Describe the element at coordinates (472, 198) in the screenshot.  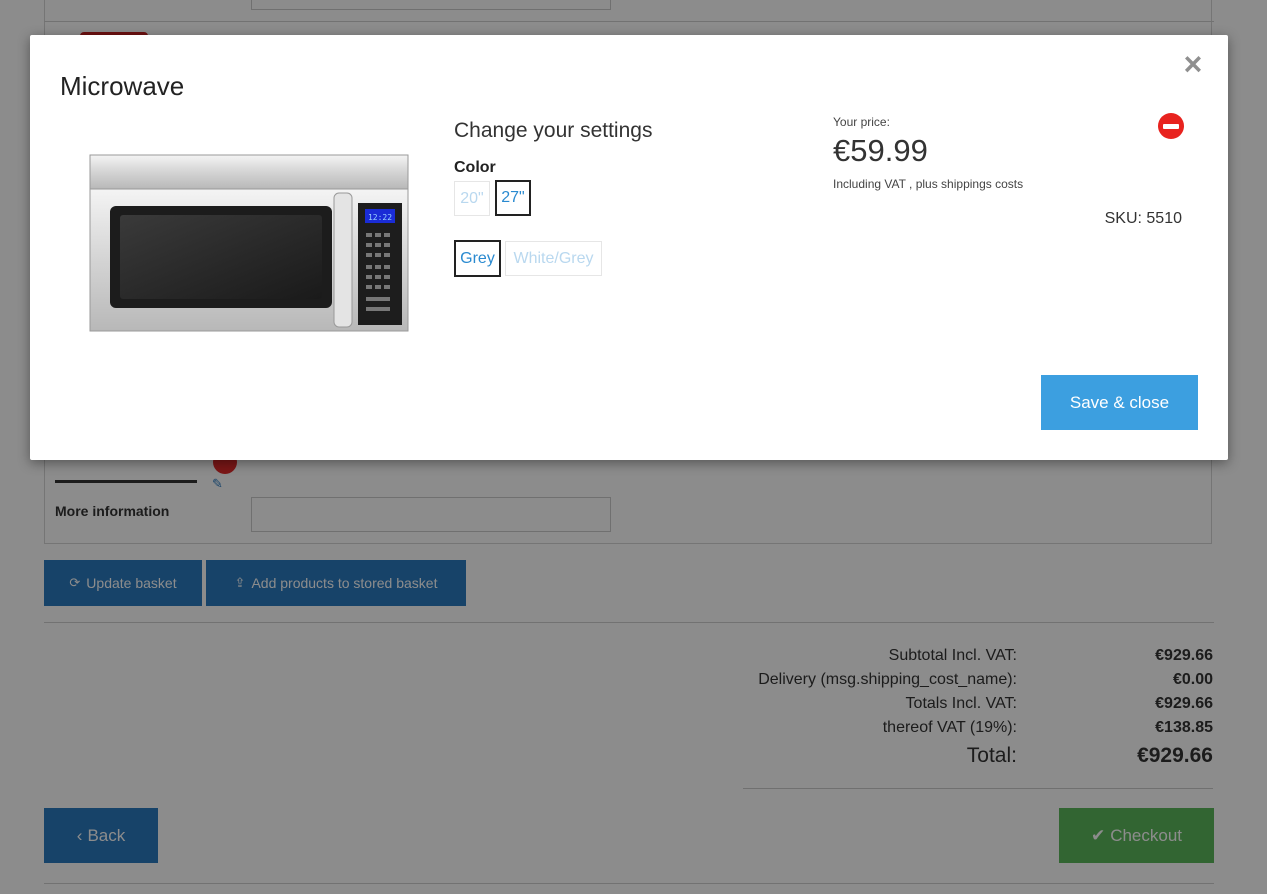
I see `size-option-20: 20"` at that location.